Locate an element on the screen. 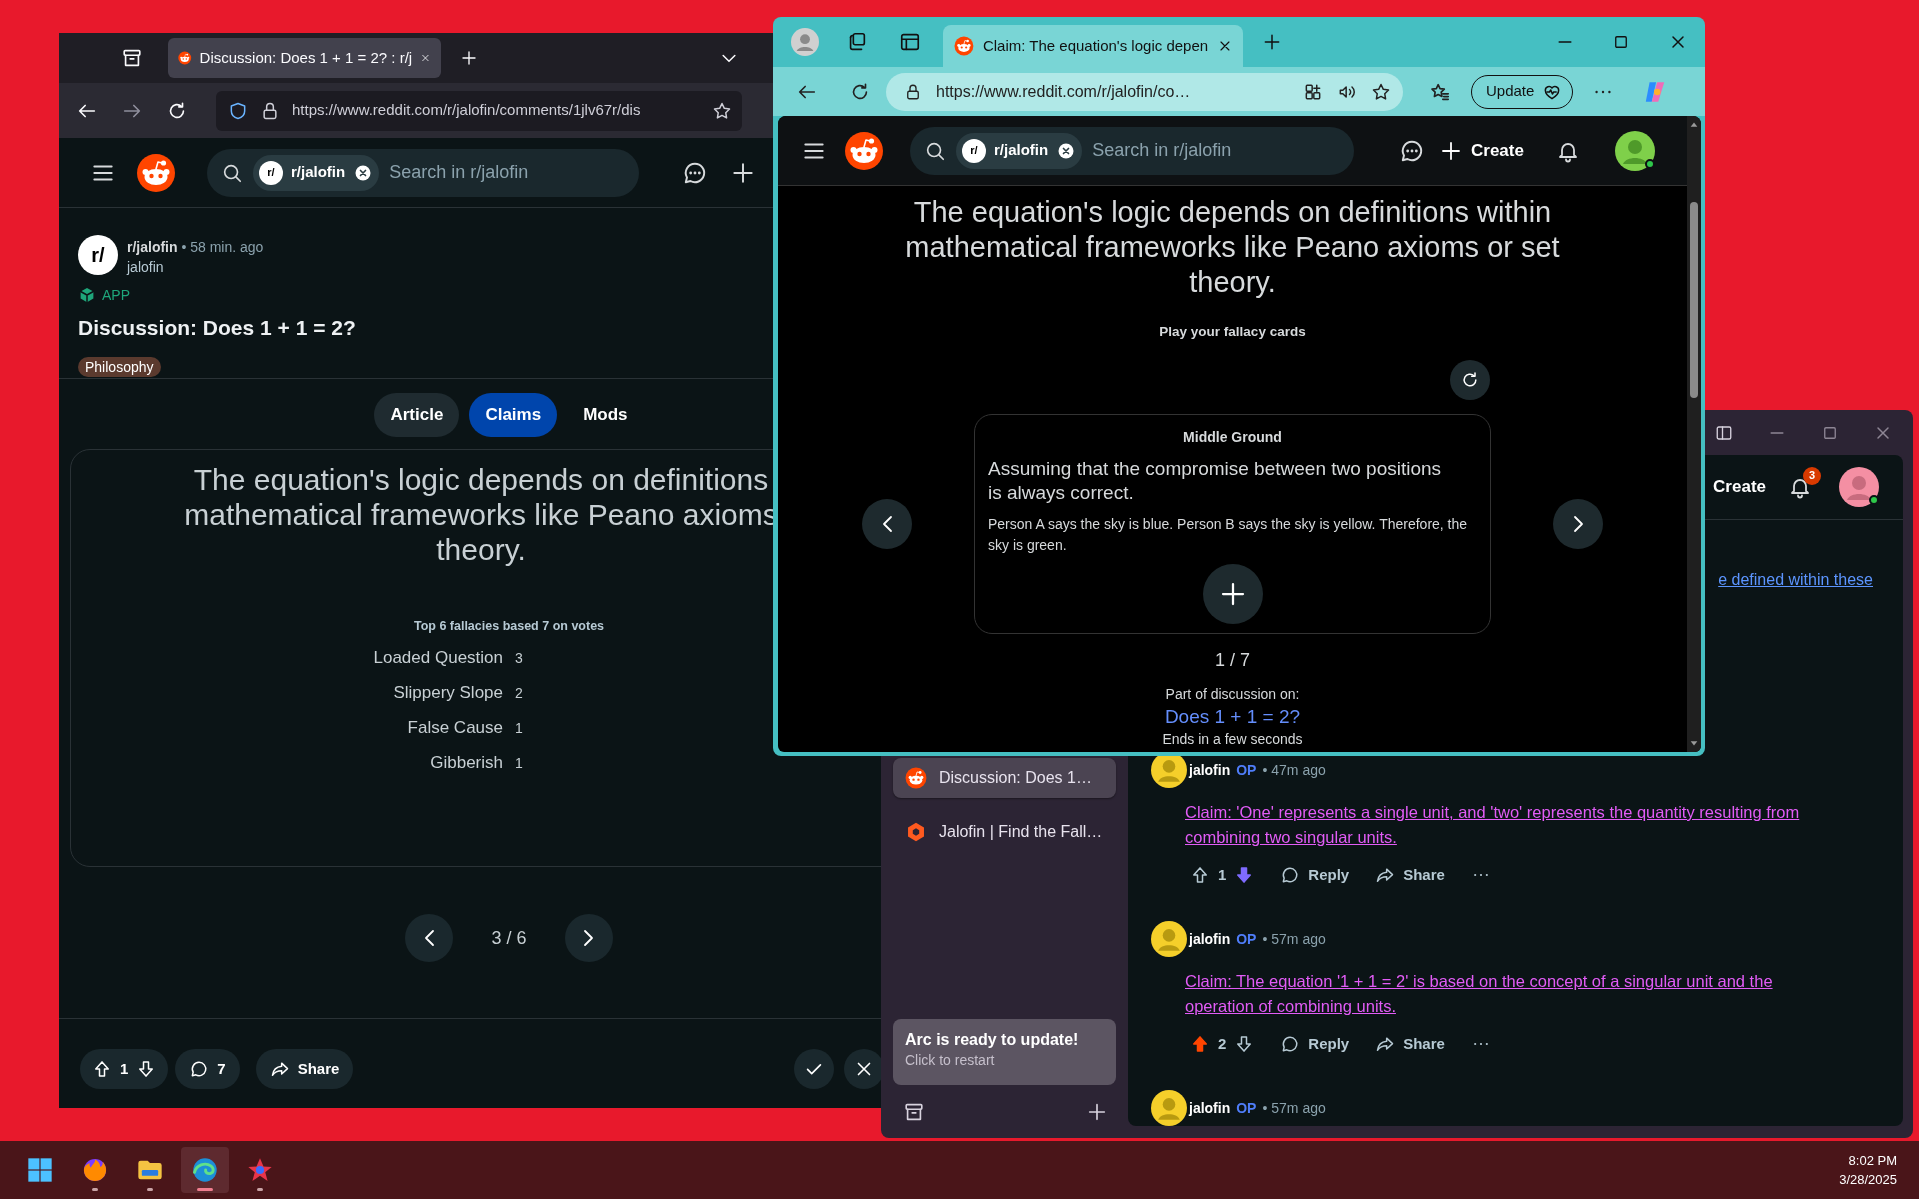 The height and width of the screenshot is (1199, 1919). lock-icon is located at coordinates (270, 110).